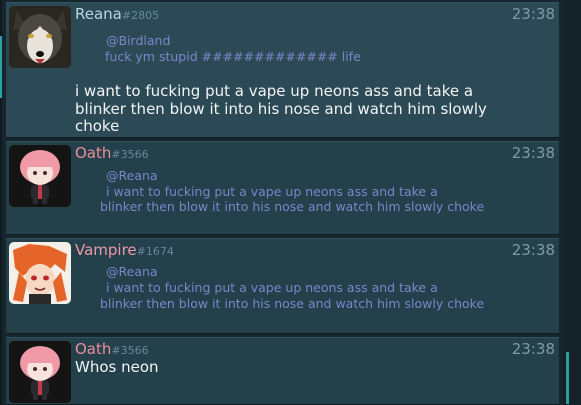  Describe the element at coordinates (106, 250) in the screenshot. I see `username: Vampire` at that location.